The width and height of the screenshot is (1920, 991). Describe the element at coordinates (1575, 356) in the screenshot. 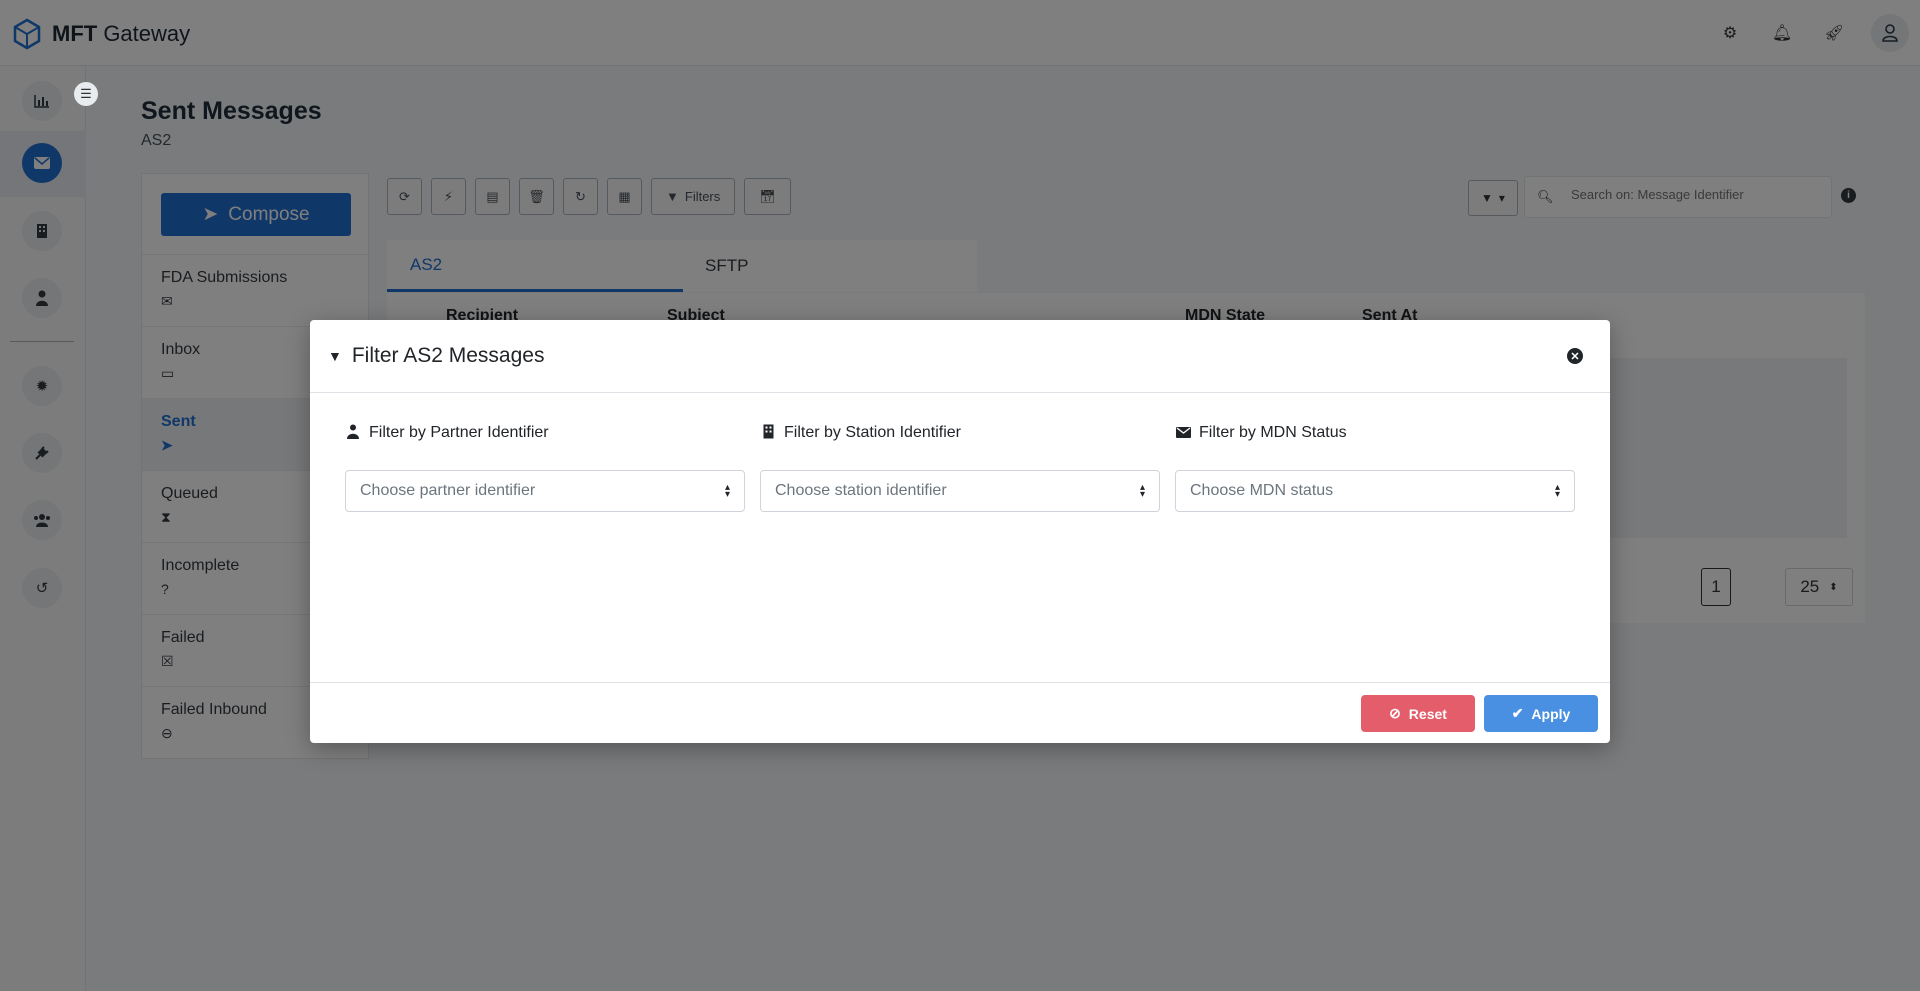

I see `close-icon: ✕` at that location.